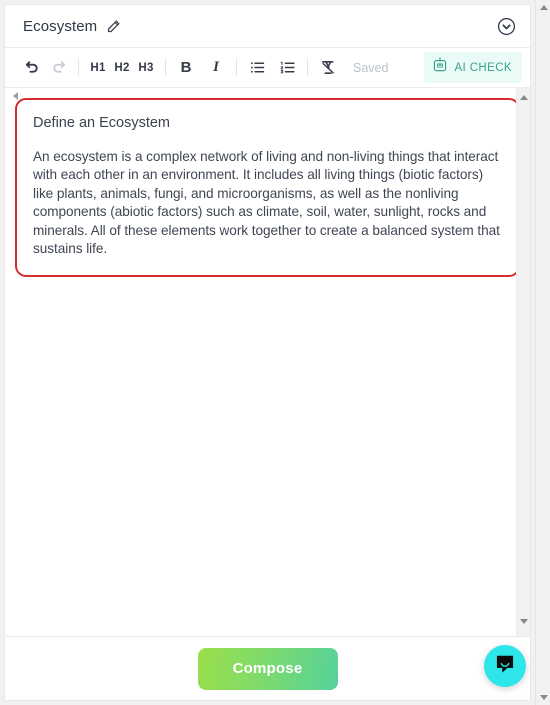 The width and height of the screenshot is (550, 705). Describe the element at coordinates (146, 68) in the screenshot. I see `heading-3-button: H3` at that location.